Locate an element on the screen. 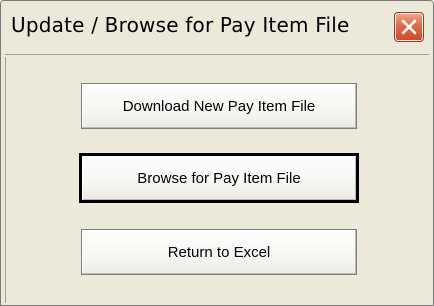  return-to-excel-button: Return to Excel is located at coordinates (219, 252).